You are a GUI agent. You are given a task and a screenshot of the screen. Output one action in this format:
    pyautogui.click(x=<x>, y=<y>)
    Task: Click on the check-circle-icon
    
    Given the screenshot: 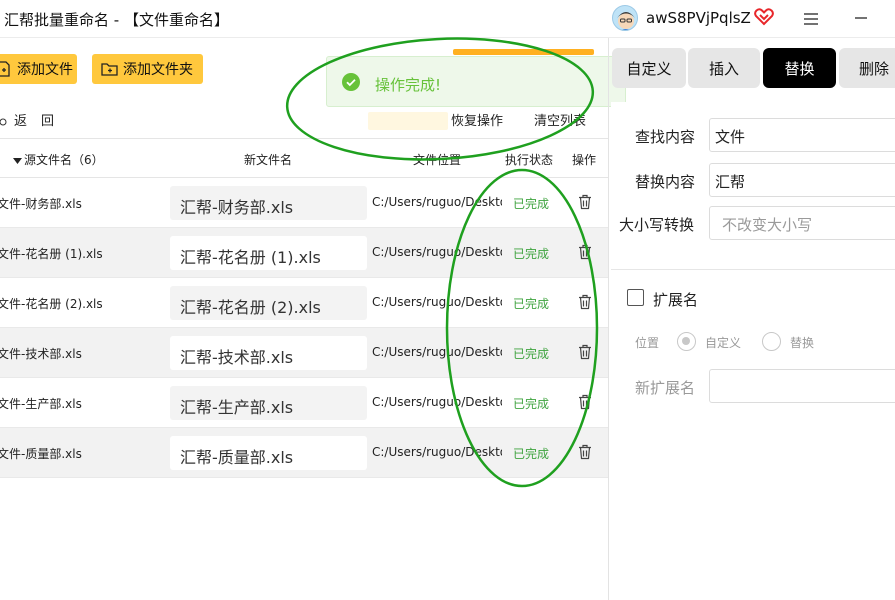 What is the action you would take?
    pyautogui.click(x=351, y=82)
    